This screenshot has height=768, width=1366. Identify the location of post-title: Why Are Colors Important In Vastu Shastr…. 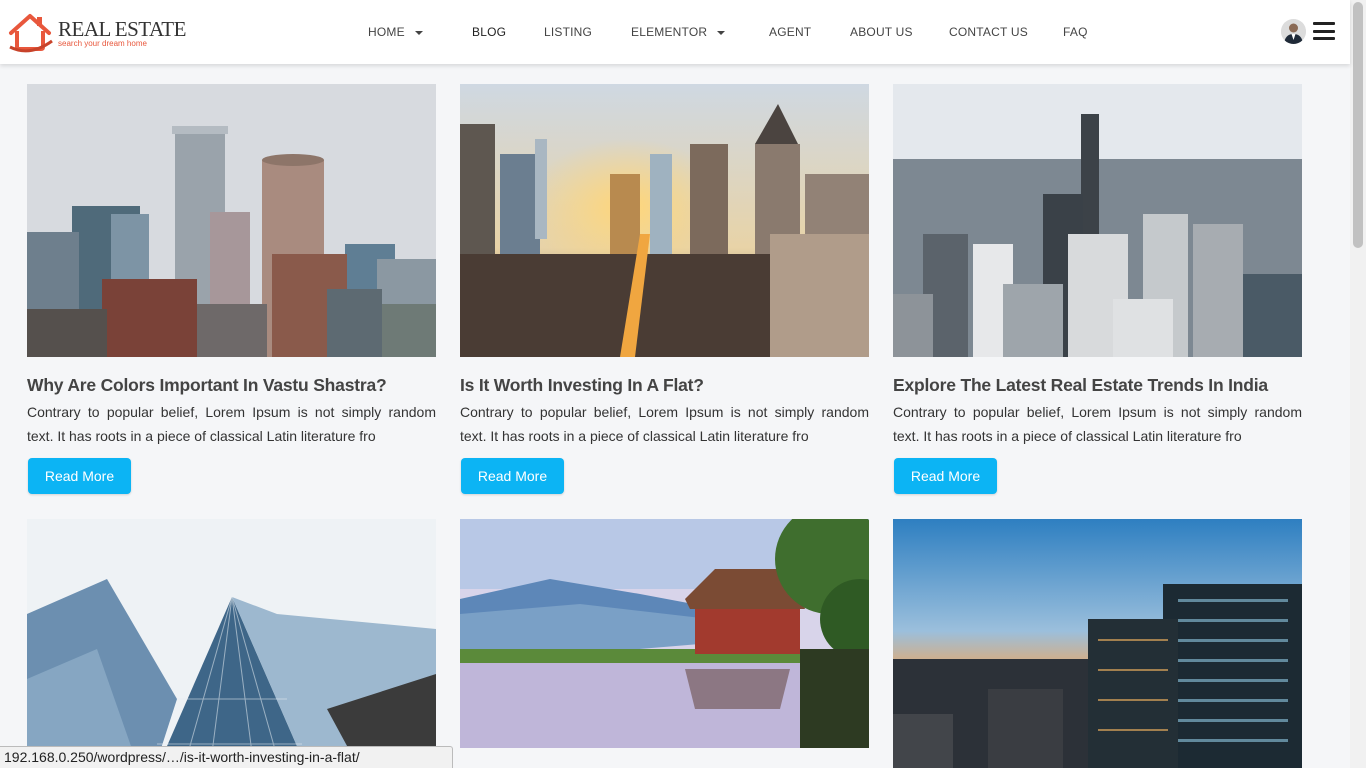
(207, 385).